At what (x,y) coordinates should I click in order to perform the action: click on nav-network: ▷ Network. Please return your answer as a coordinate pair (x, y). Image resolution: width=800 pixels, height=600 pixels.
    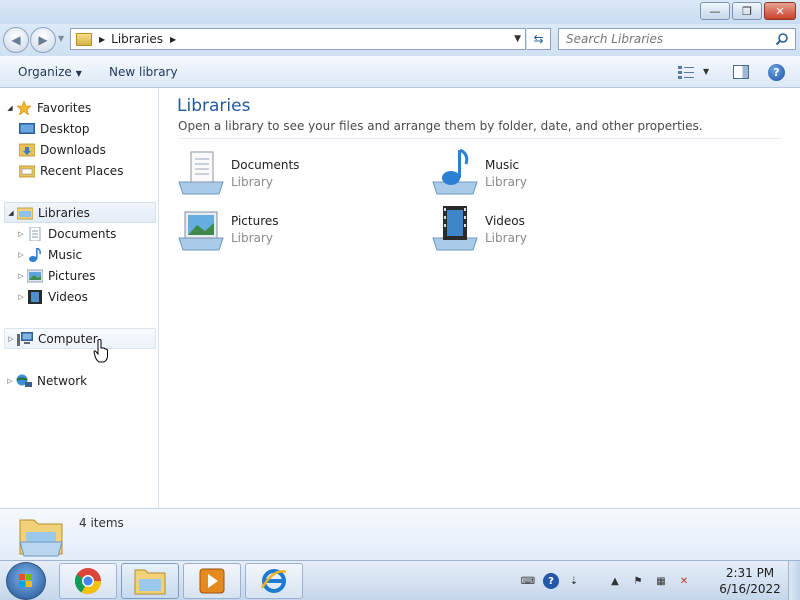
    Looking at the image, I should click on (80, 380).